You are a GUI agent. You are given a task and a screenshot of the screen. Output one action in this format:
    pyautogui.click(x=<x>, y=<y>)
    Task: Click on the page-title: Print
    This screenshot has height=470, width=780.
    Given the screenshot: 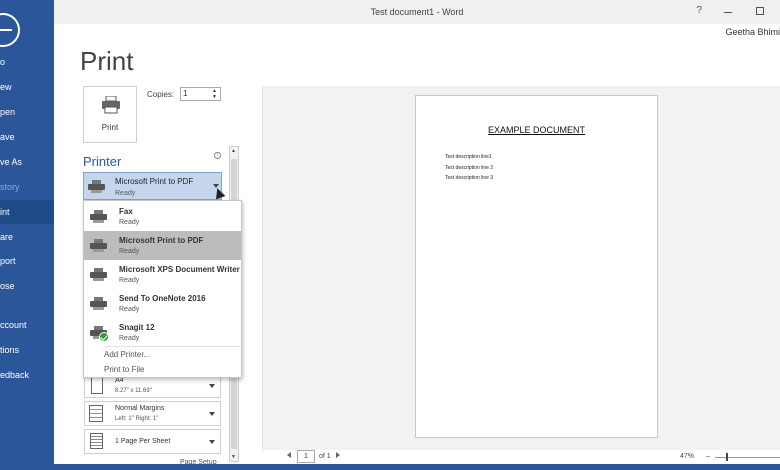 What is the action you would take?
    pyautogui.click(x=107, y=61)
    